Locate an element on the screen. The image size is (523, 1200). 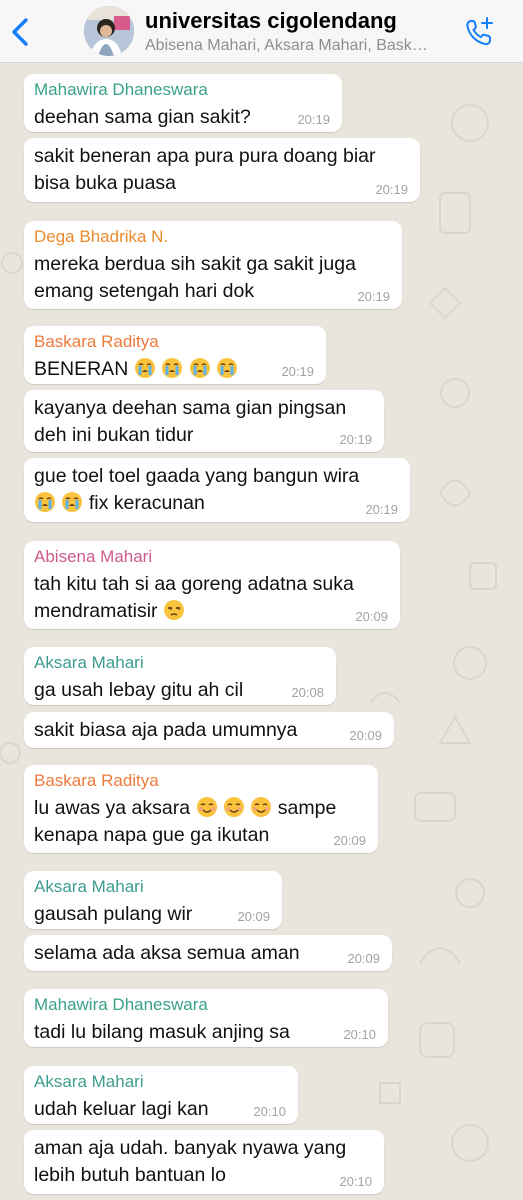
message-text: selama ada aksa semua aman is located at coordinates (167, 953).